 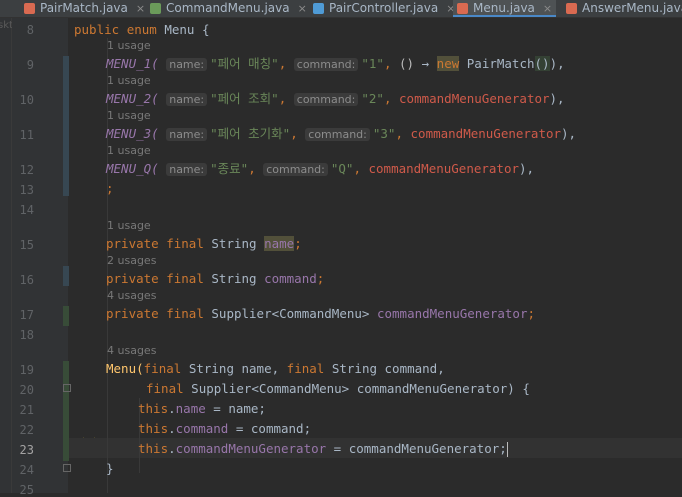 What do you see at coordinates (486, 133) in the screenshot?
I see `argument: commandMenuGenerator` at bounding box center [486, 133].